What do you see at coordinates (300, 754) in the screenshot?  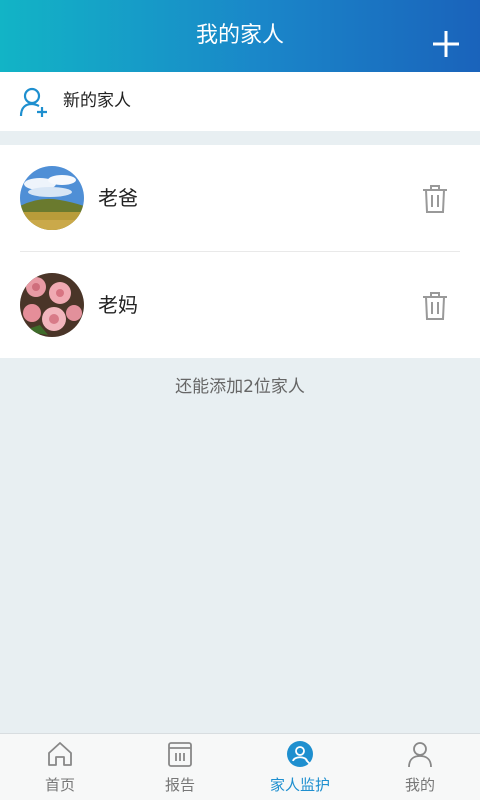 I see `family-monitor-icon` at bounding box center [300, 754].